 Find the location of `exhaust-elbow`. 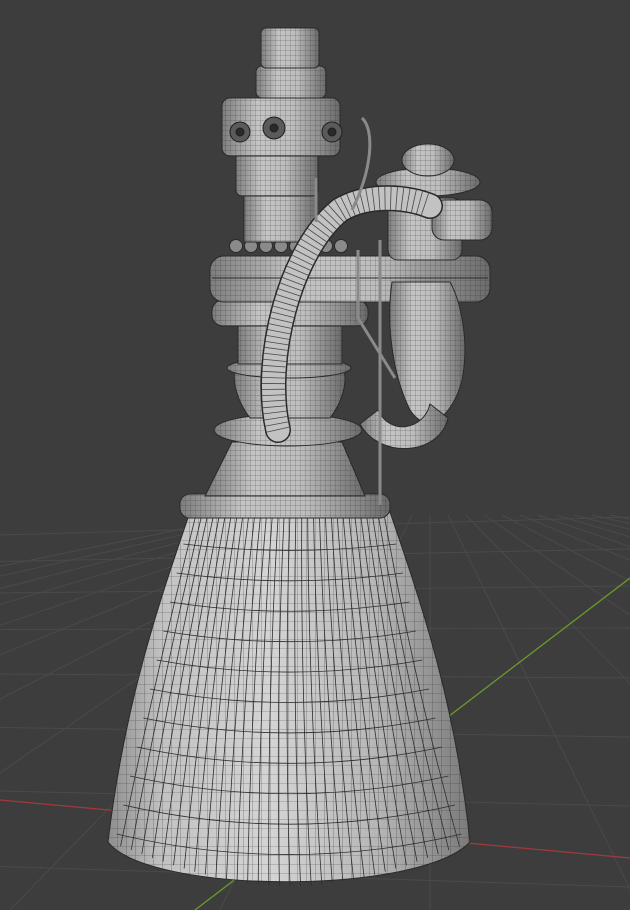

exhaust-elbow is located at coordinates (404, 426).